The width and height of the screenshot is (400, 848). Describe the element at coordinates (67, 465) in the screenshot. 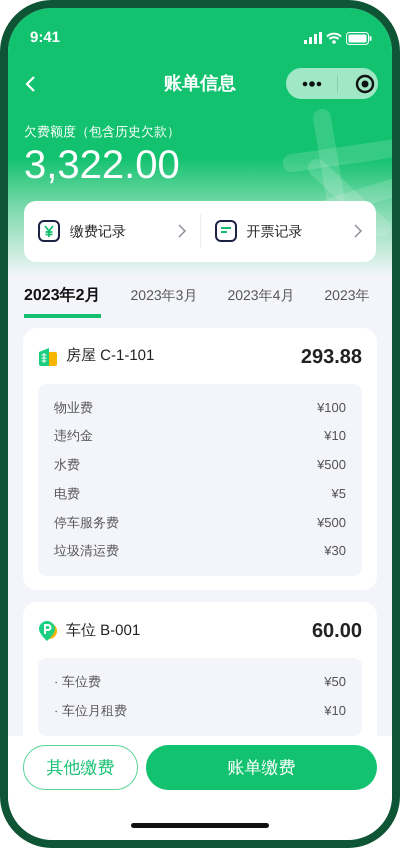

I see `fee-name: 水费` at that location.